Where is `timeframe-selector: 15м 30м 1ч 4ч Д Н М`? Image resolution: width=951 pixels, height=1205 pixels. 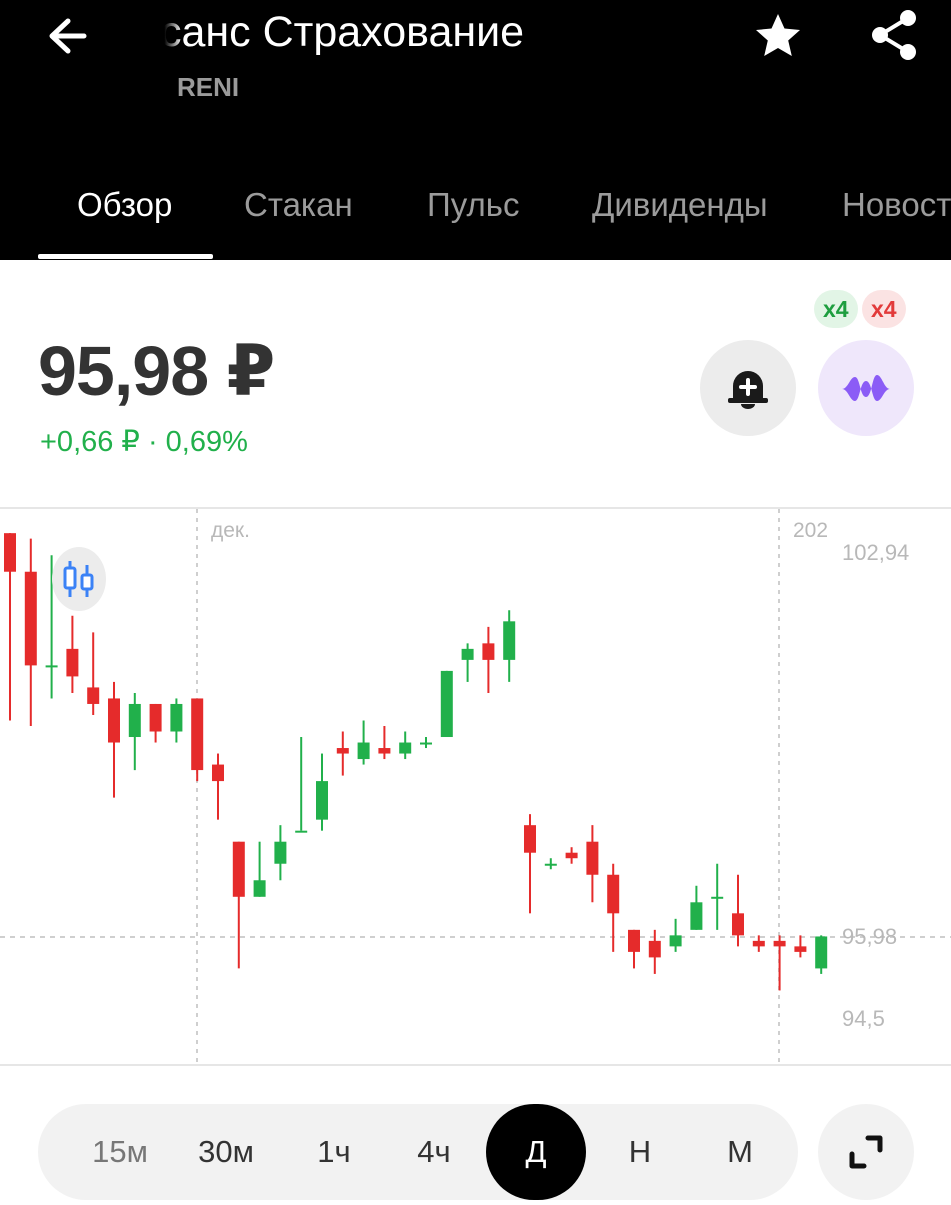
timeframe-selector: 15м 30м 1ч 4ч Д Н М is located at coordinates (418, 1152).